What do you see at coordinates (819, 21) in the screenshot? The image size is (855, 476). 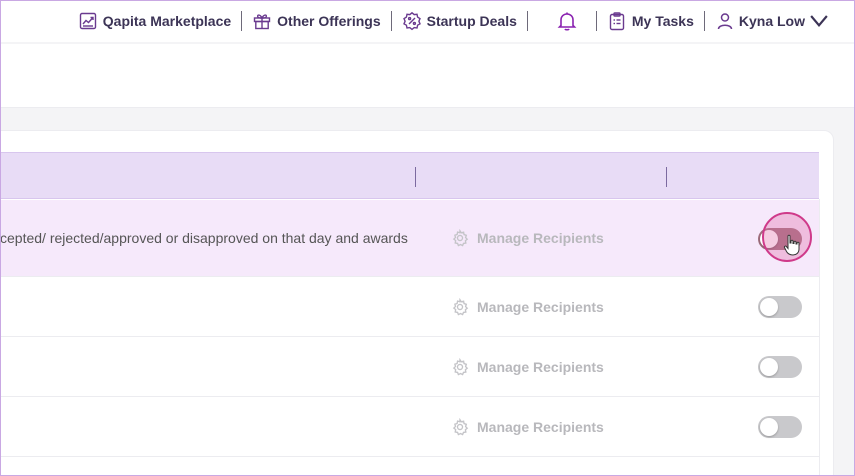 I see `chevron-down-icon` at bounding box center [819, 21].